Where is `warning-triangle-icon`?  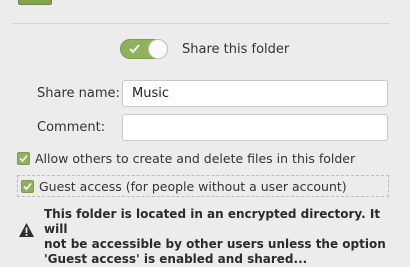 warning-triangle-icon is located at coordinates (26, 230).